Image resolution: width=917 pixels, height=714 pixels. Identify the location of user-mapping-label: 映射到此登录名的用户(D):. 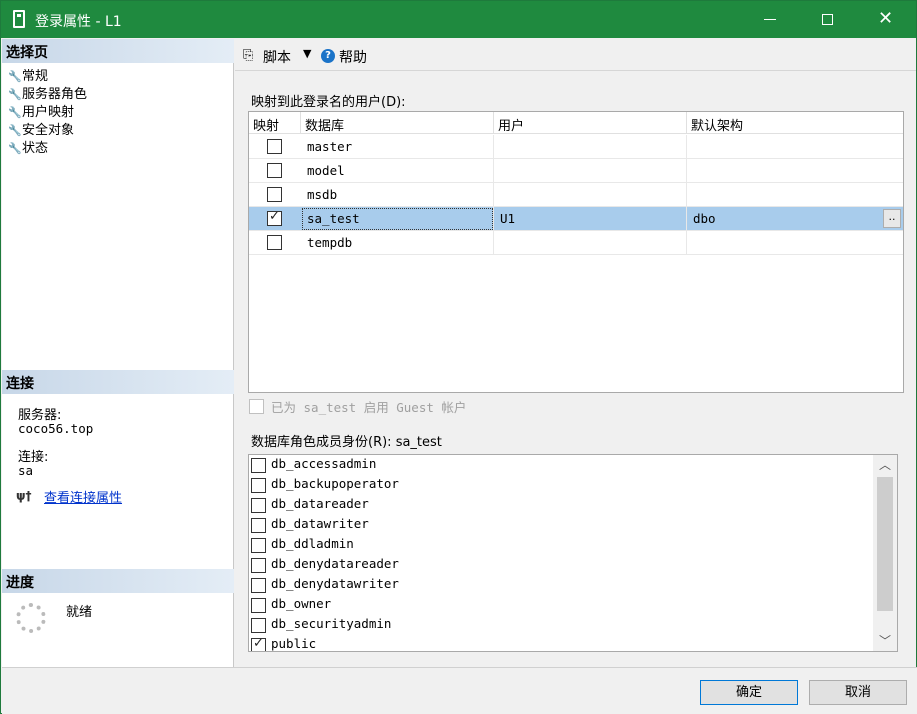
(328, 102).